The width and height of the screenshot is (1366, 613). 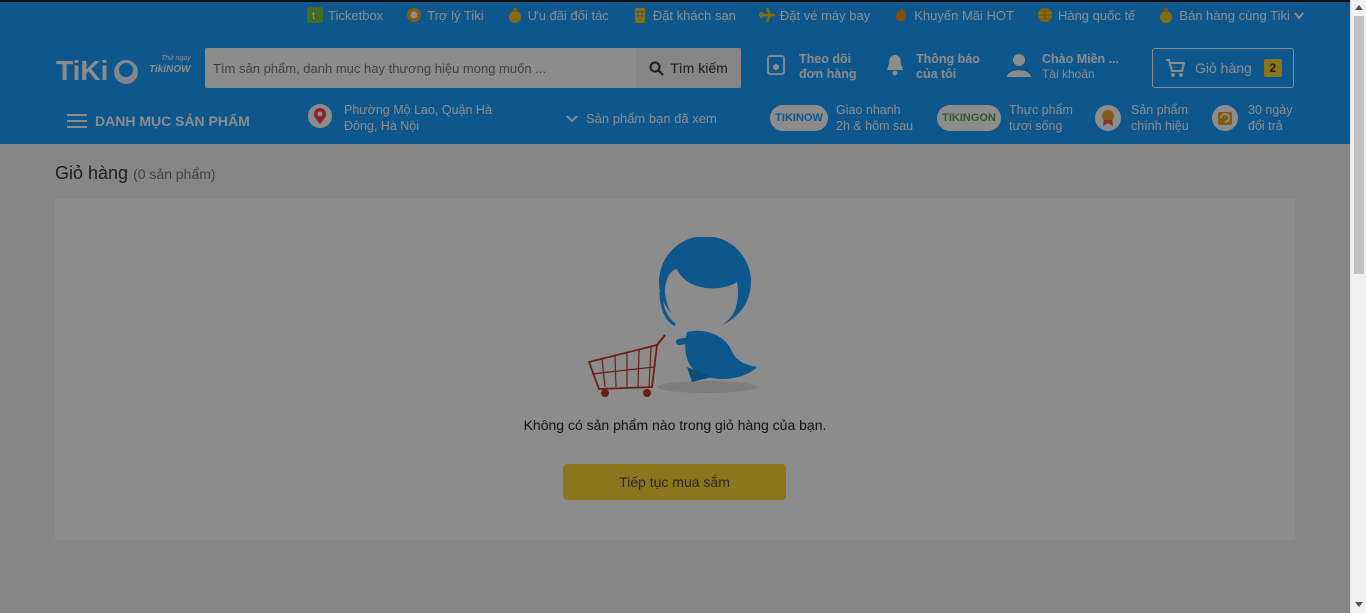 What do you see at coordinates (1225, 118) in the screenshot?
I see `return-box-icon` at bounding box center [1225, 118].